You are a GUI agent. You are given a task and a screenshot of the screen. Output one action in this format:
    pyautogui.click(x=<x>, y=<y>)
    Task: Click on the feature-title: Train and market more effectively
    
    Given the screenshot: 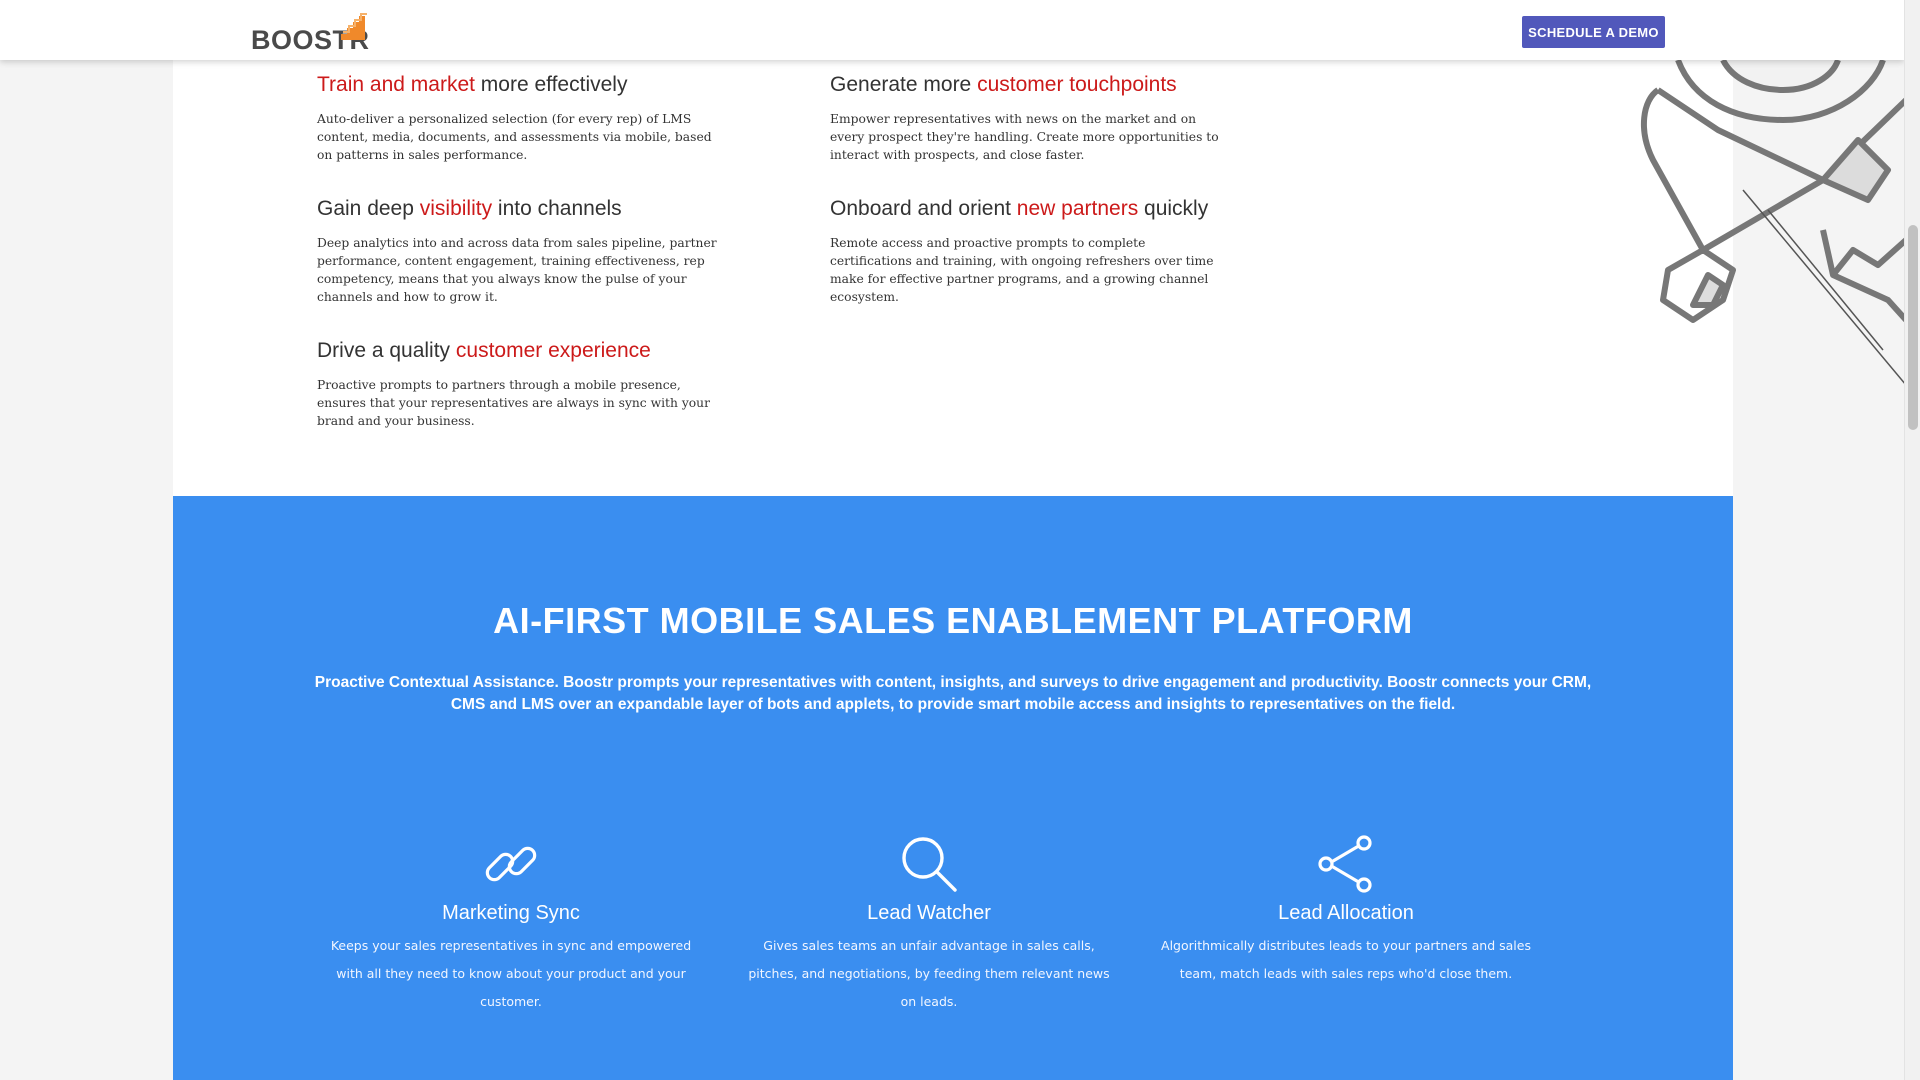 What is the action you would take?
    pyautogui.click(x=472, y=84)
    